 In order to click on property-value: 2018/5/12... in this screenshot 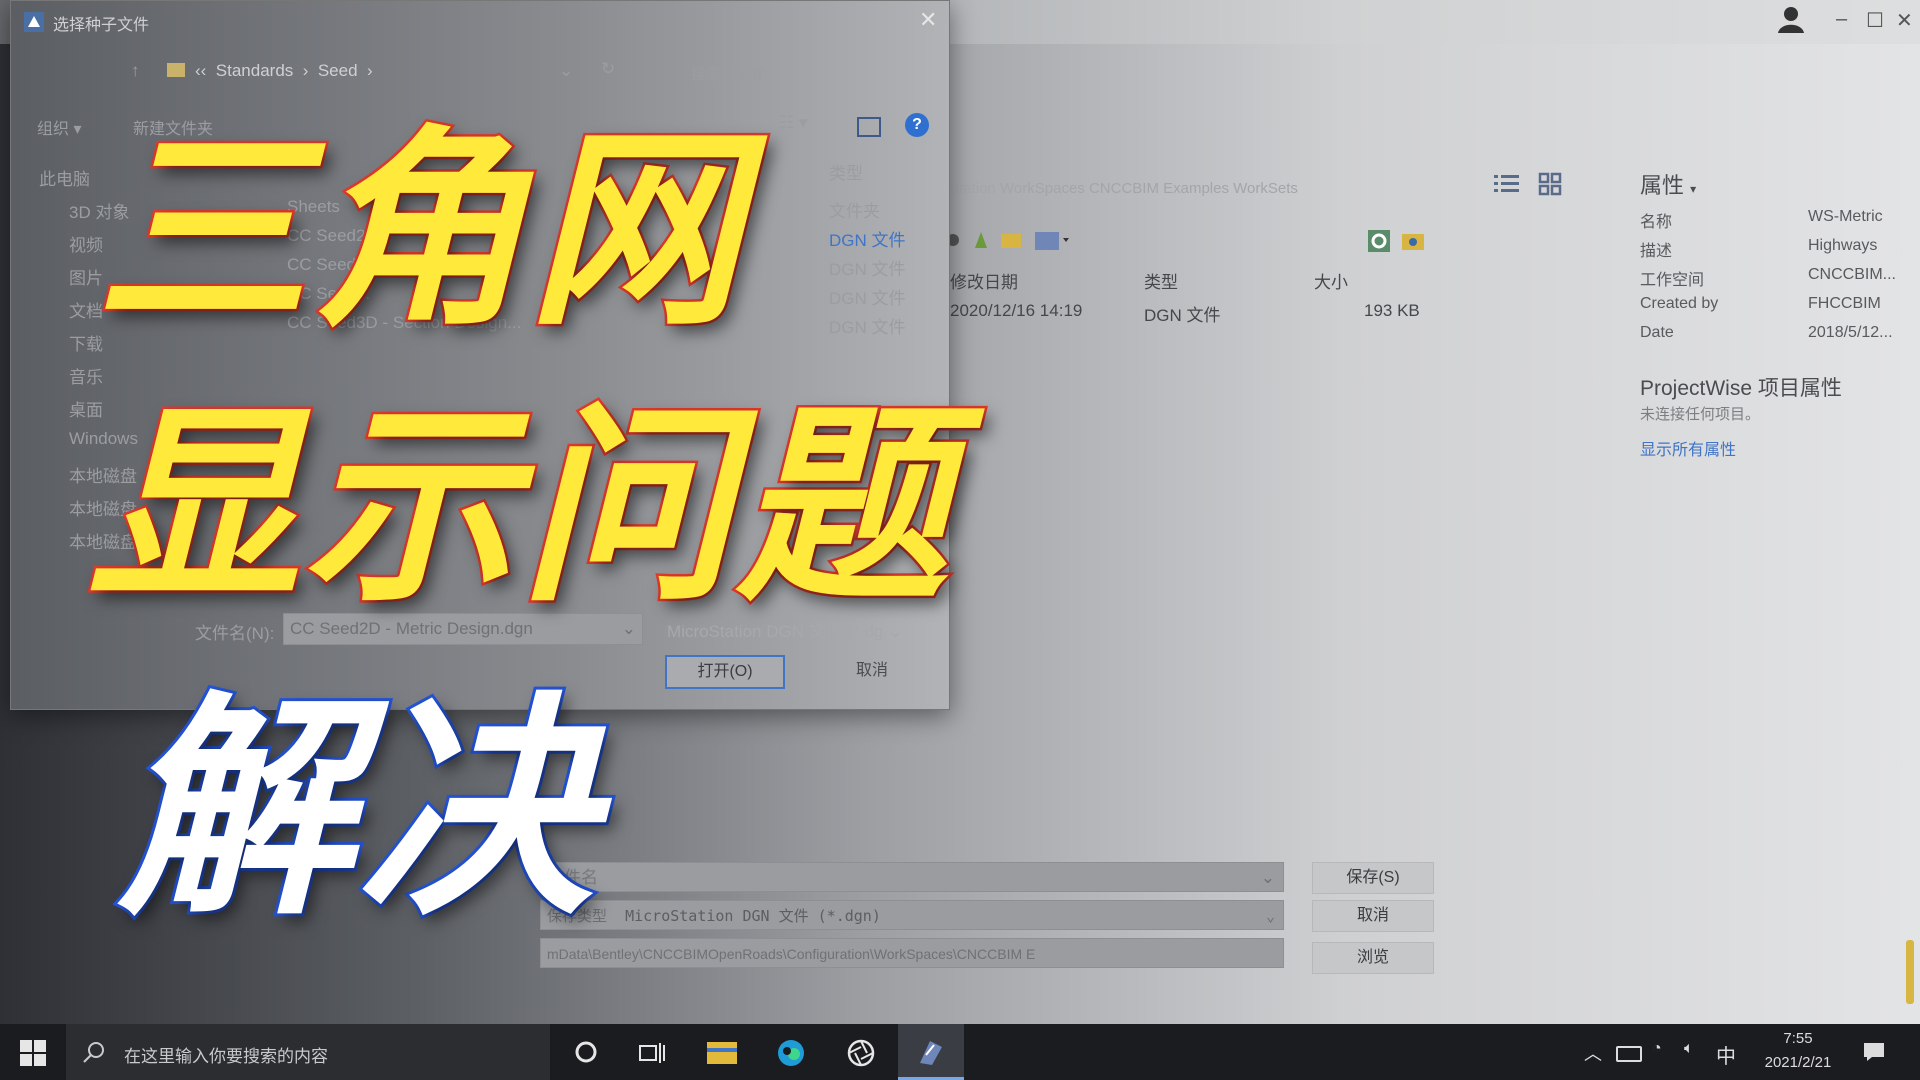, I will do `click(1850, 332)`.